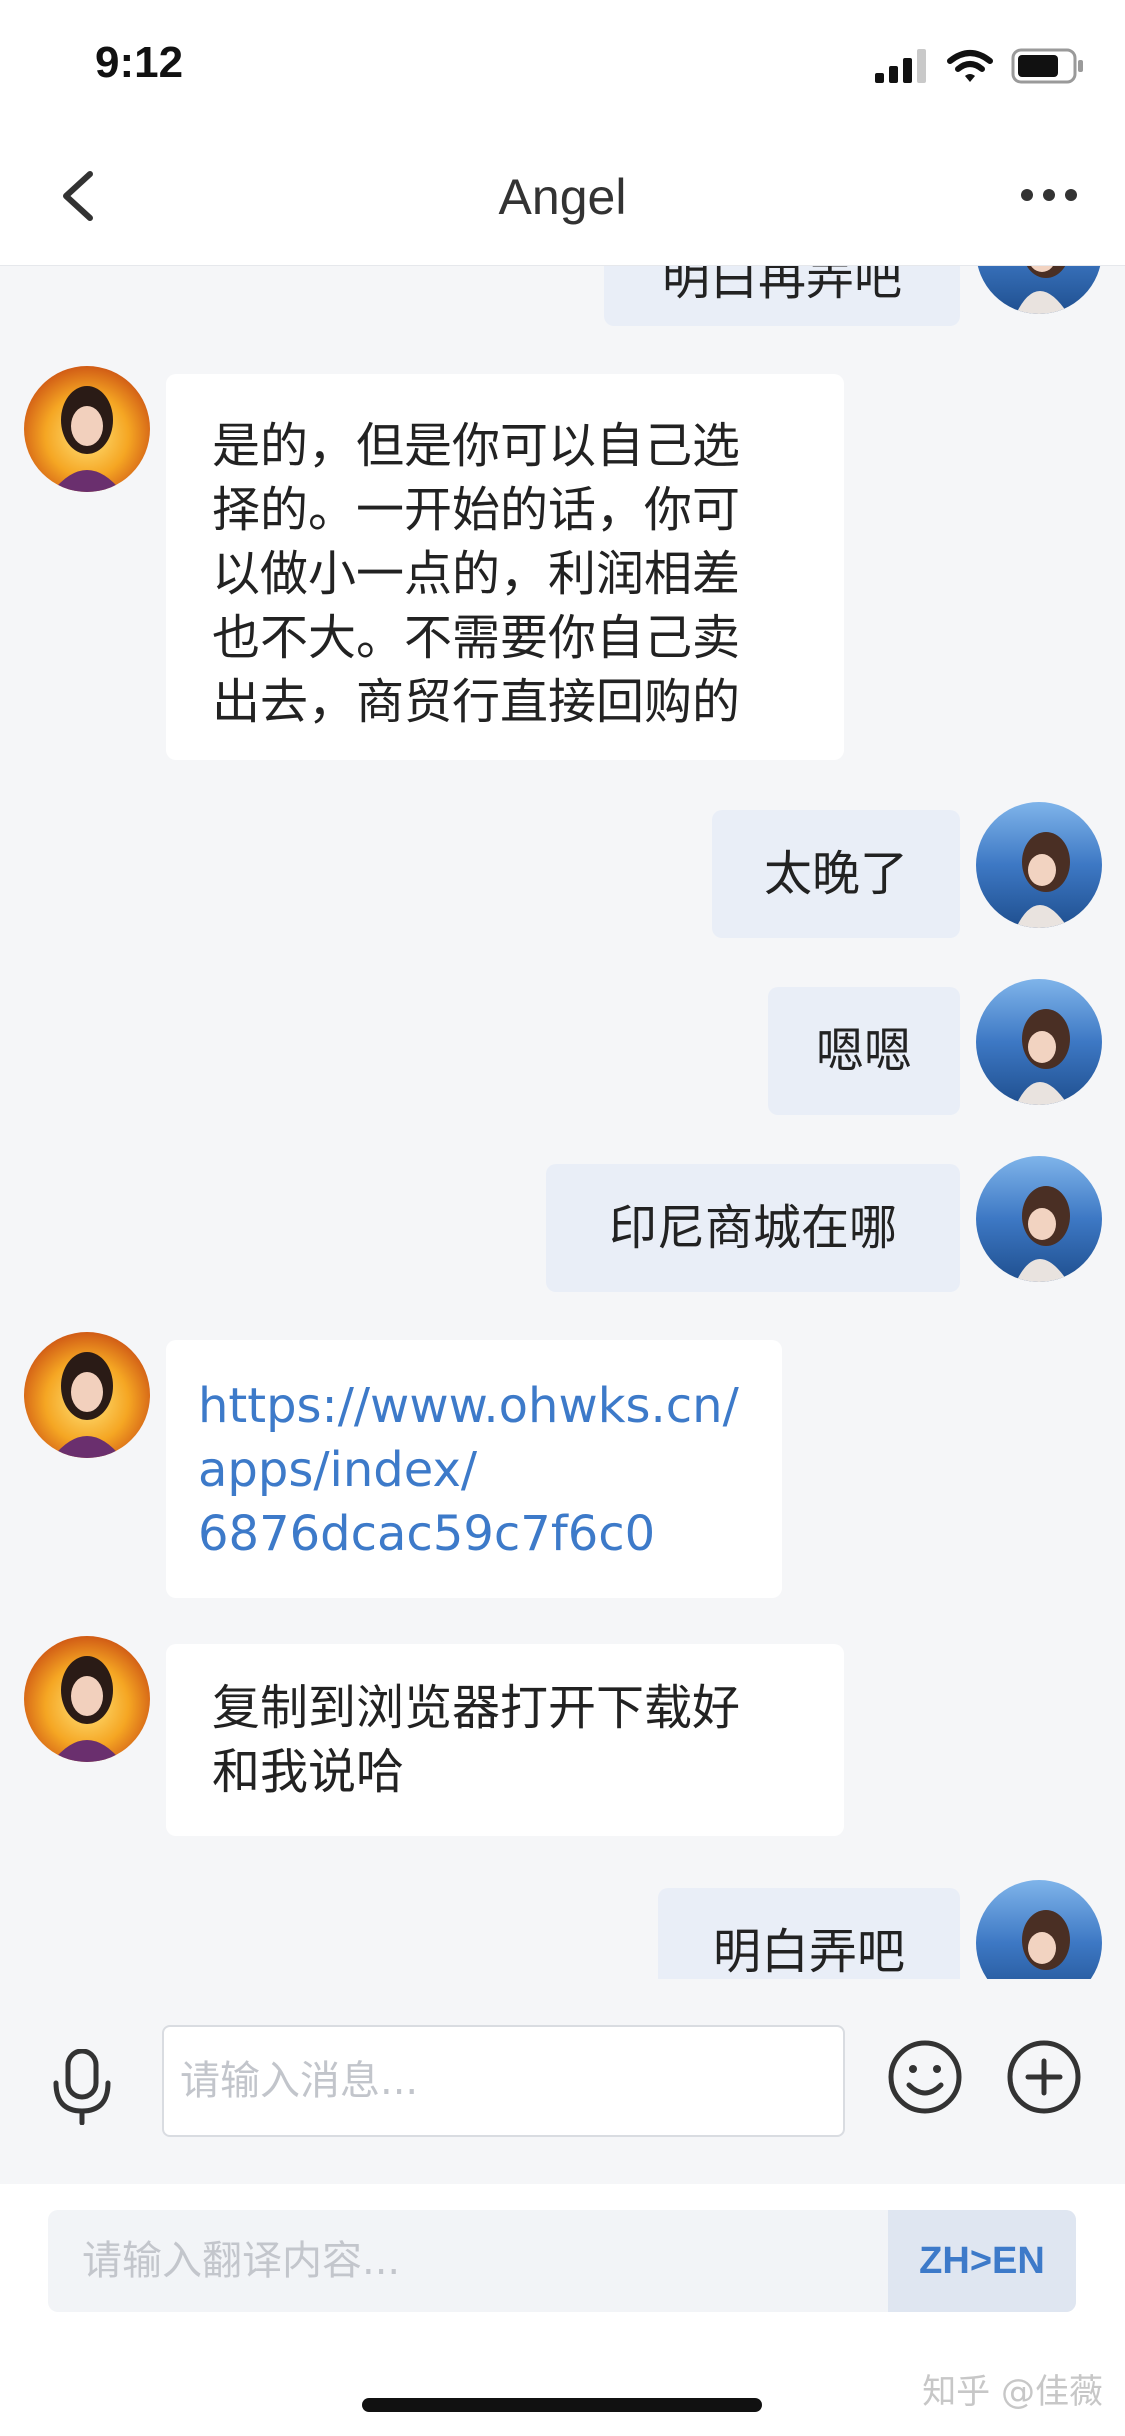 This screenshot has height=2436, width=1125. I want to click on chat-title: Angel, so click(562, 197).